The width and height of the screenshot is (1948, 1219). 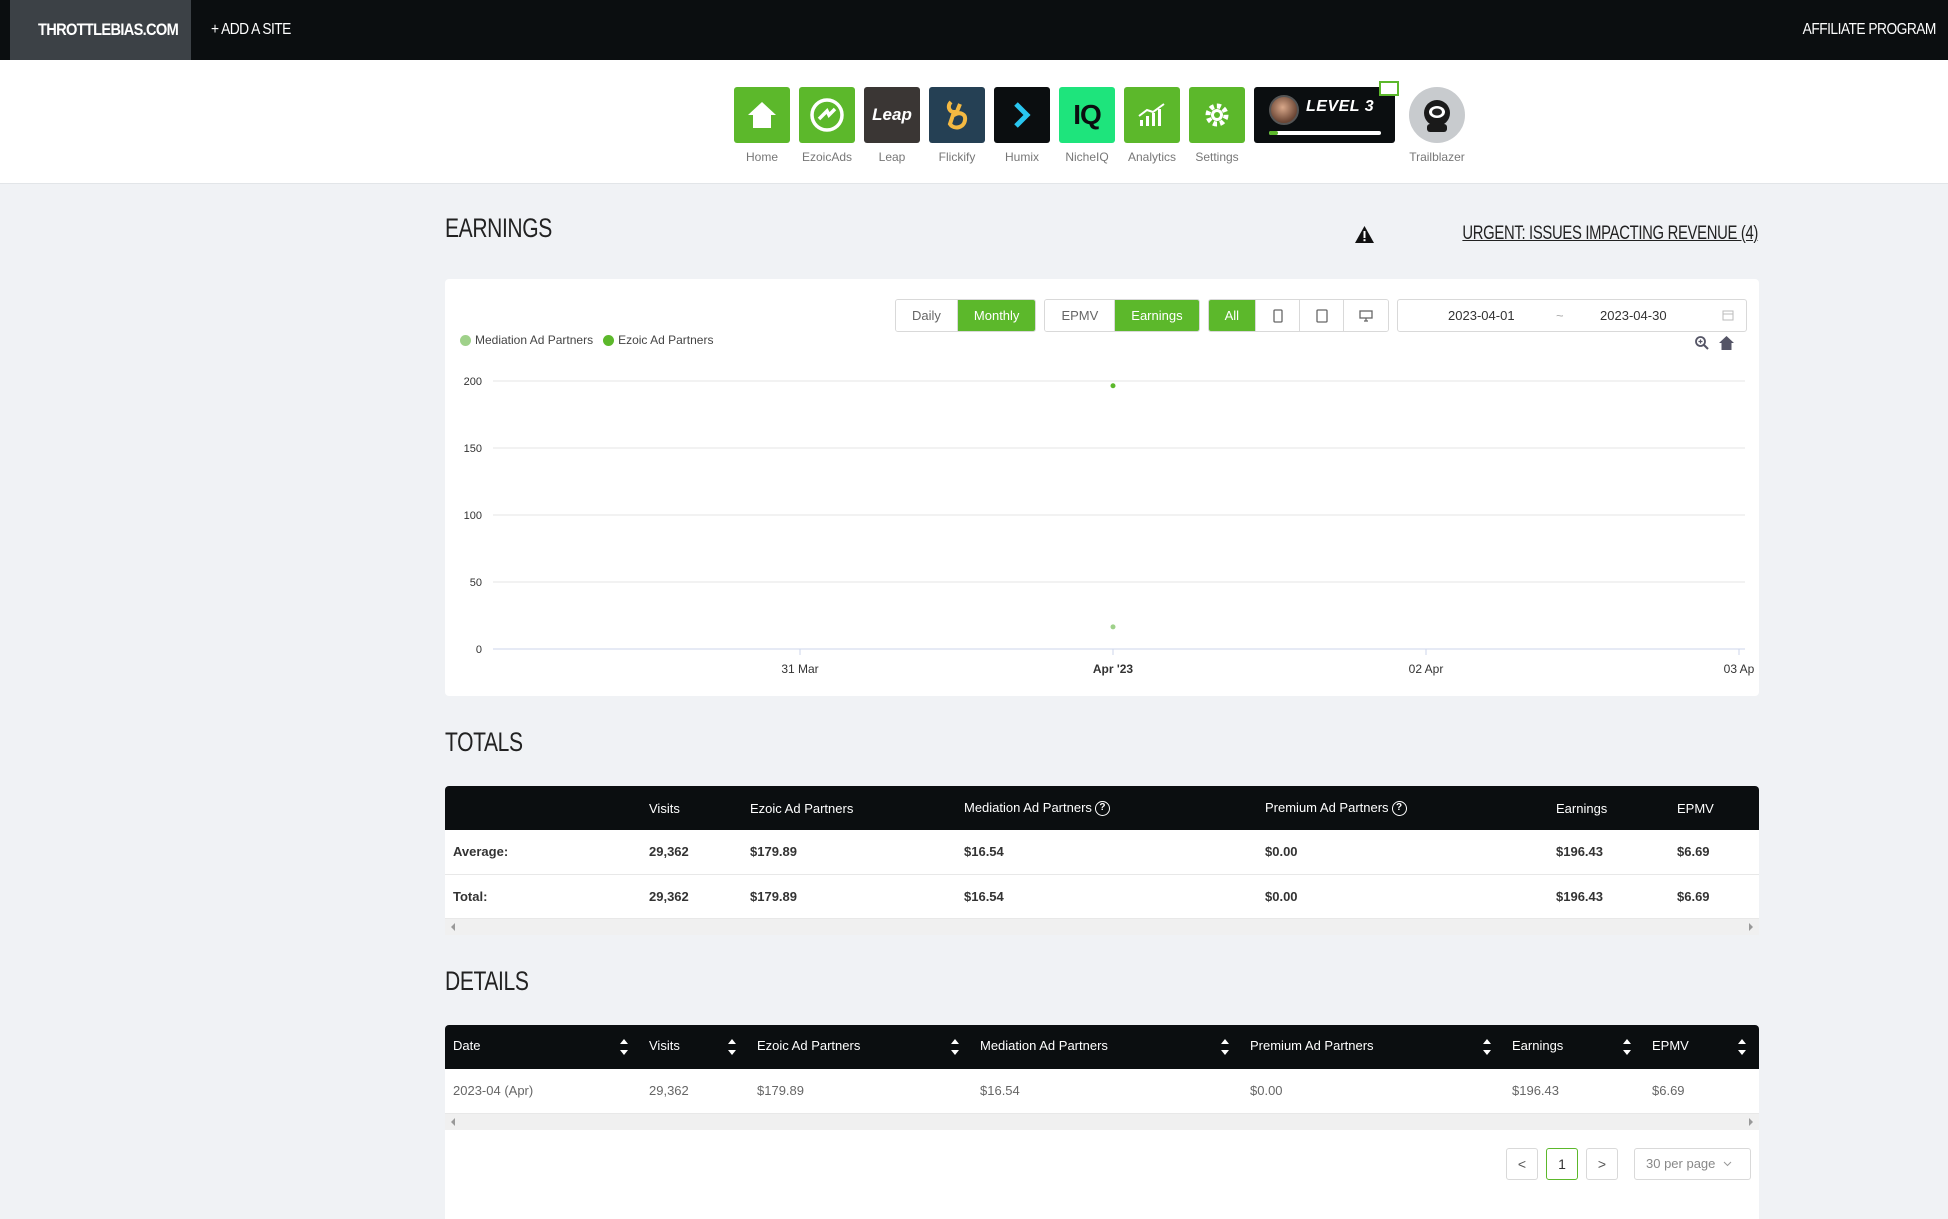 I want to click on nicheiq-icon: IQ, so click(x=1087, y=115).